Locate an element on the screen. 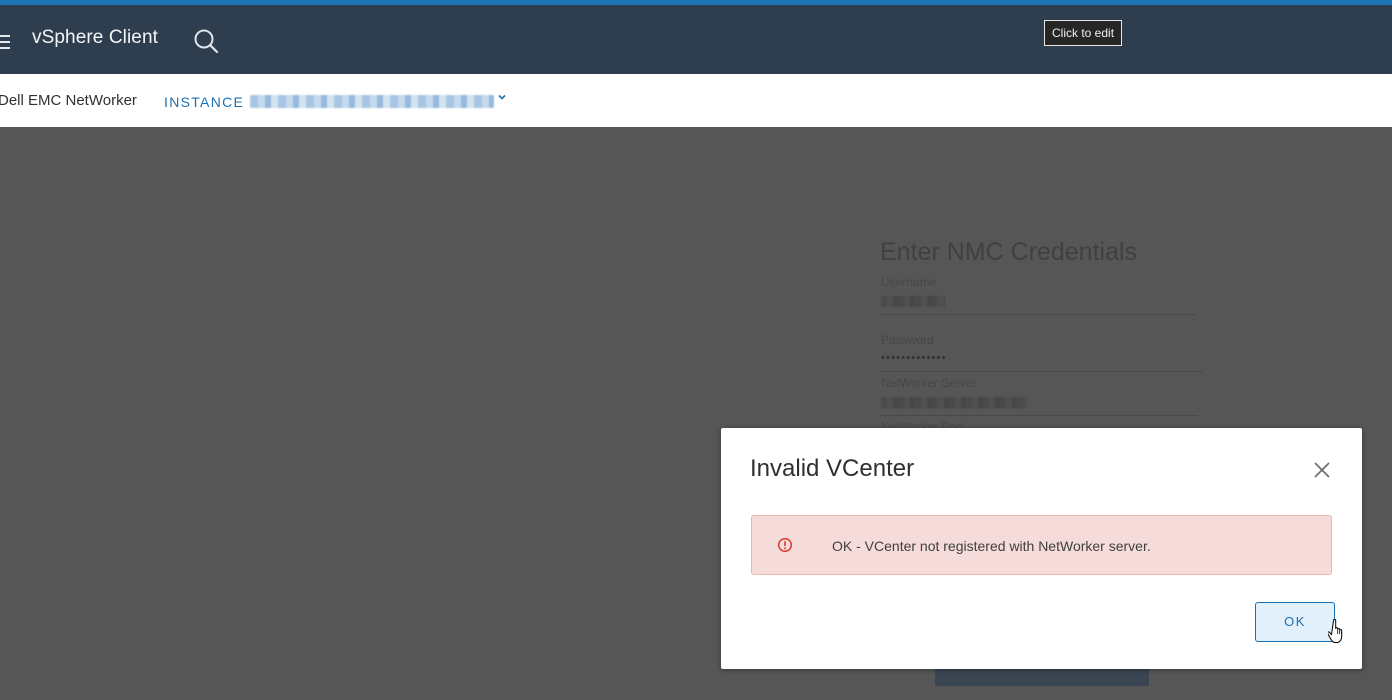 The height and width of the screenshot is (700, 1392). password-label: Password is located at coordinates (907, 340).